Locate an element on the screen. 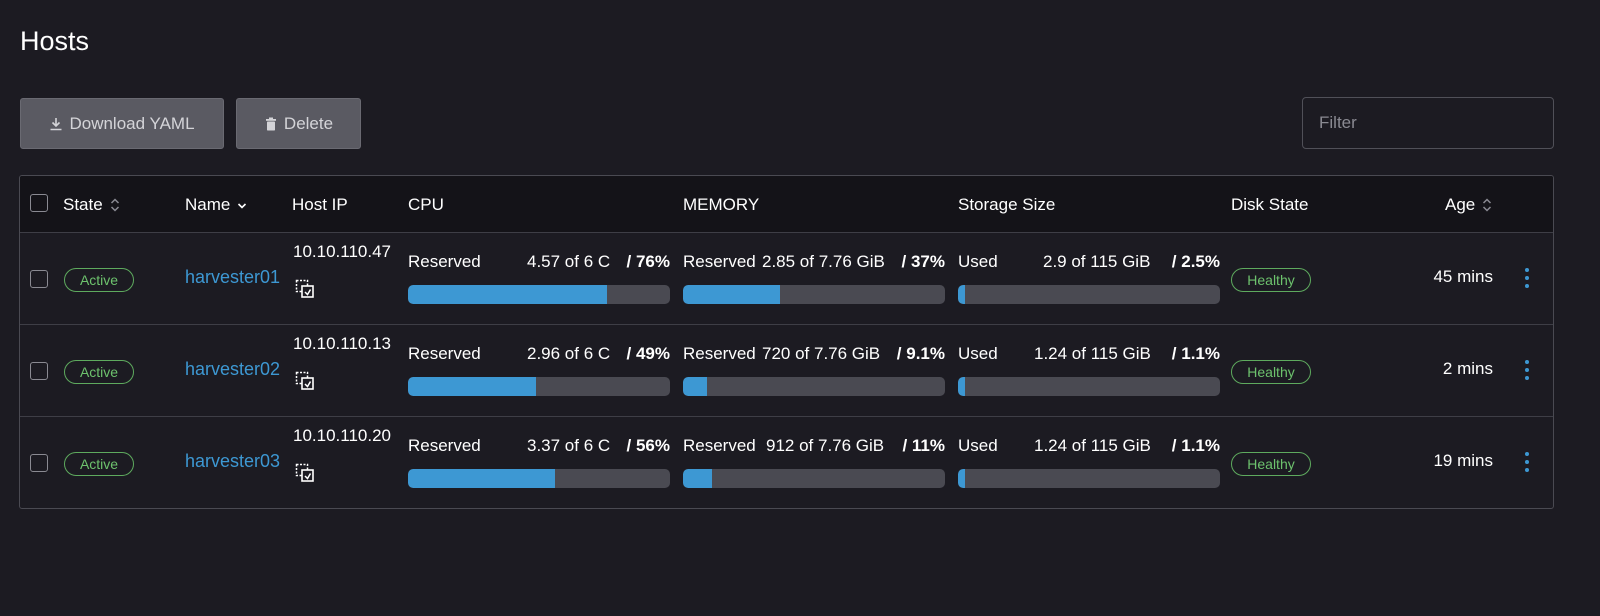 The width and height of the screenshot is (1600, 616). column-disk-state-label: Disk State is located at coordinates (1270, 204).